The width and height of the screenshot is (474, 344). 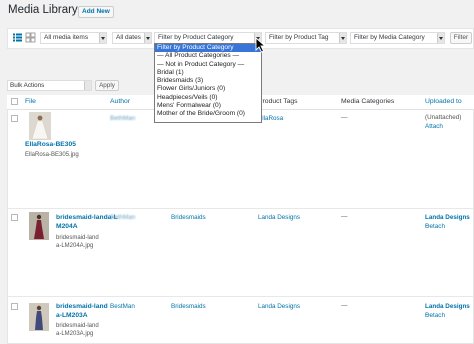 What do you see at coordinates (96, 12) in the screenshot?
I see `add-new-button: Add New` at bounding box center [96, 12].